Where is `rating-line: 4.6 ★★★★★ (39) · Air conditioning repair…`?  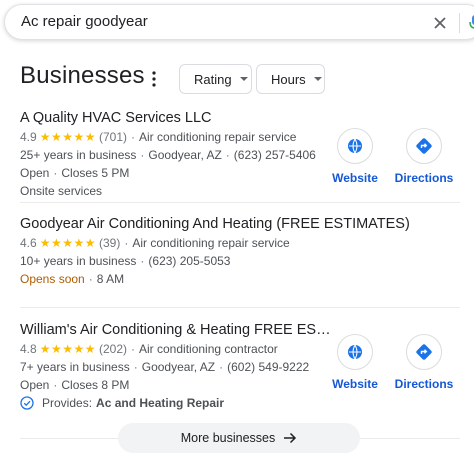 rating-line: 4.6 ★★★★★ (39) · Air conditioning repair… is located at coordinates (155, 243).